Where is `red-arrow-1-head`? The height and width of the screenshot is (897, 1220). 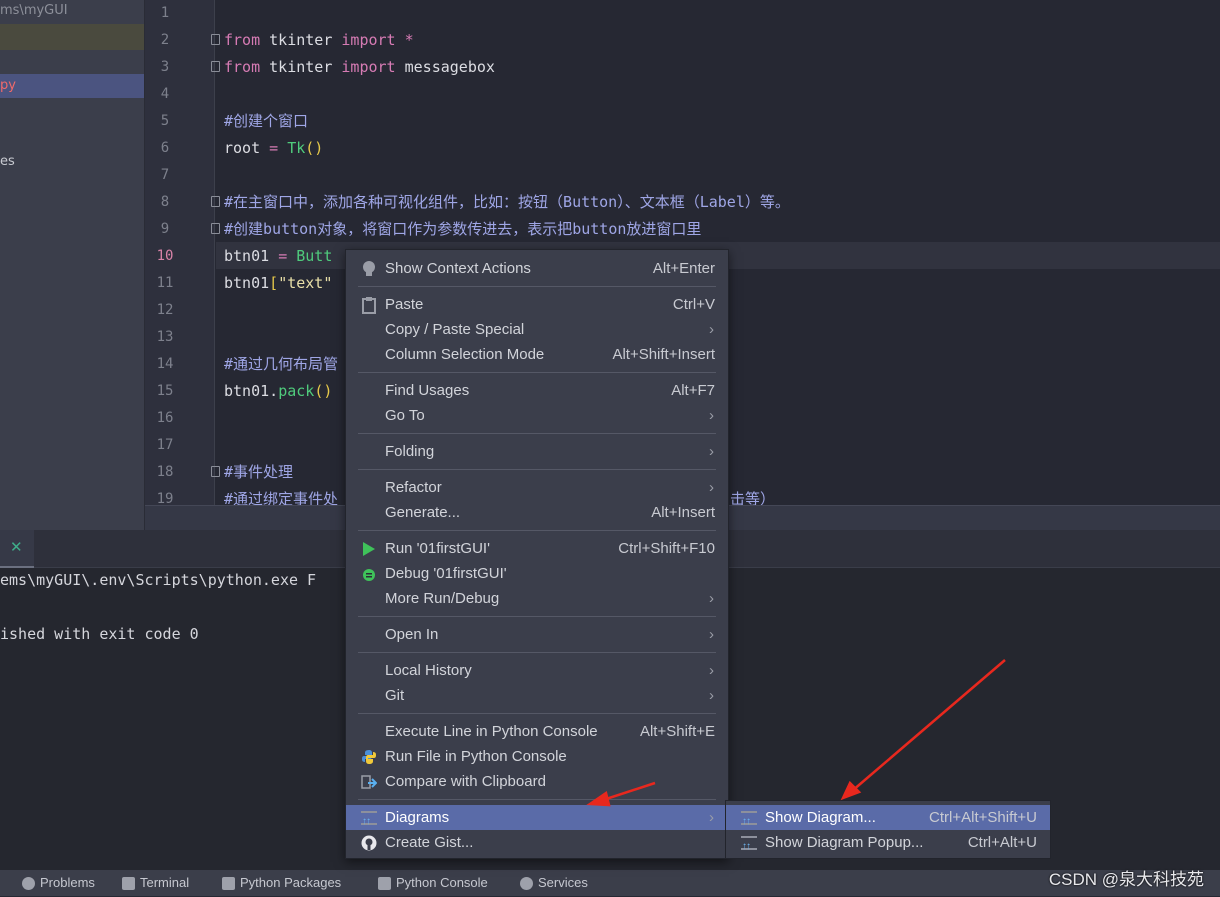
red-arrow-1-head is located at coordinates (598, 798).